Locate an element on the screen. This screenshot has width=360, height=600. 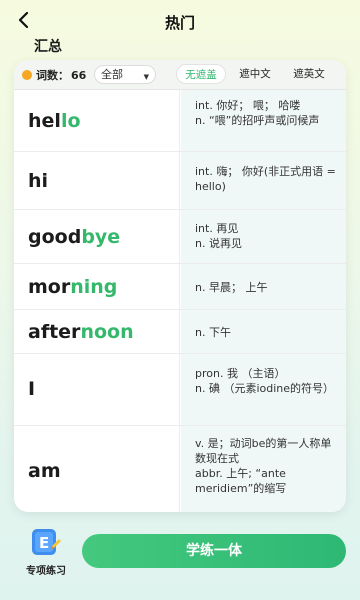
word-row: hi int. 嗨； 你好(非正式用语 = hello) is located at coordinates (180, 181).